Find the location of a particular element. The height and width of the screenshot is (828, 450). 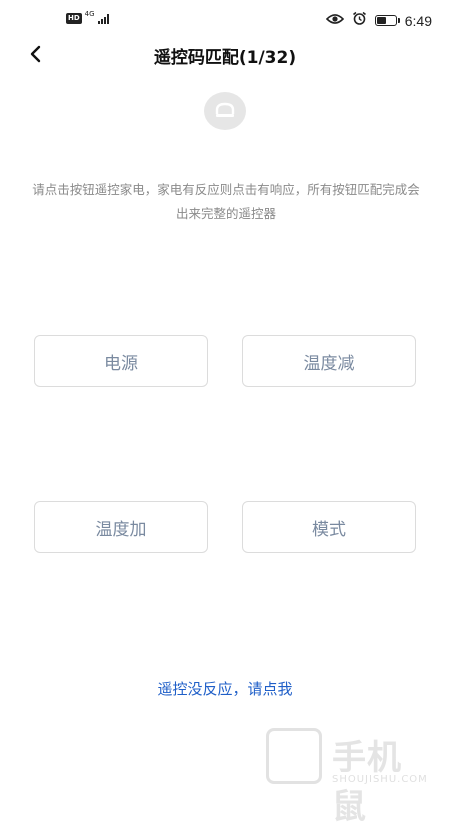

status-bar: HD 4G 6:49 is located at coordinates (225, 20).